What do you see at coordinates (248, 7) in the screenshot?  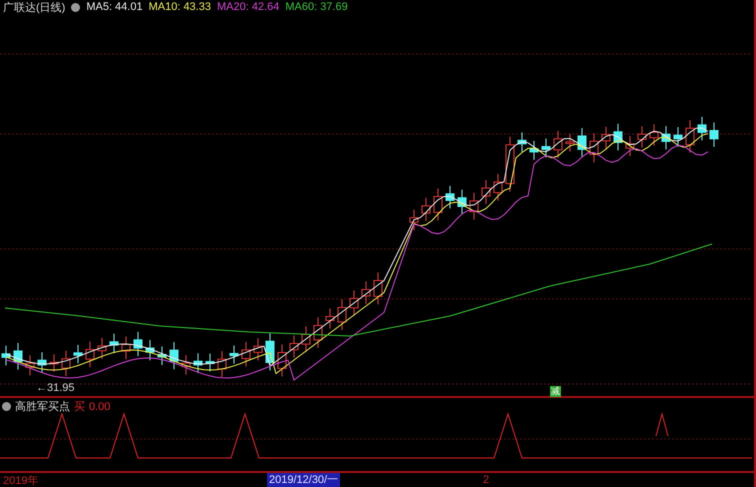 I see `moving-average-label: MA20: 42.64` at bounding box center [248, 7].